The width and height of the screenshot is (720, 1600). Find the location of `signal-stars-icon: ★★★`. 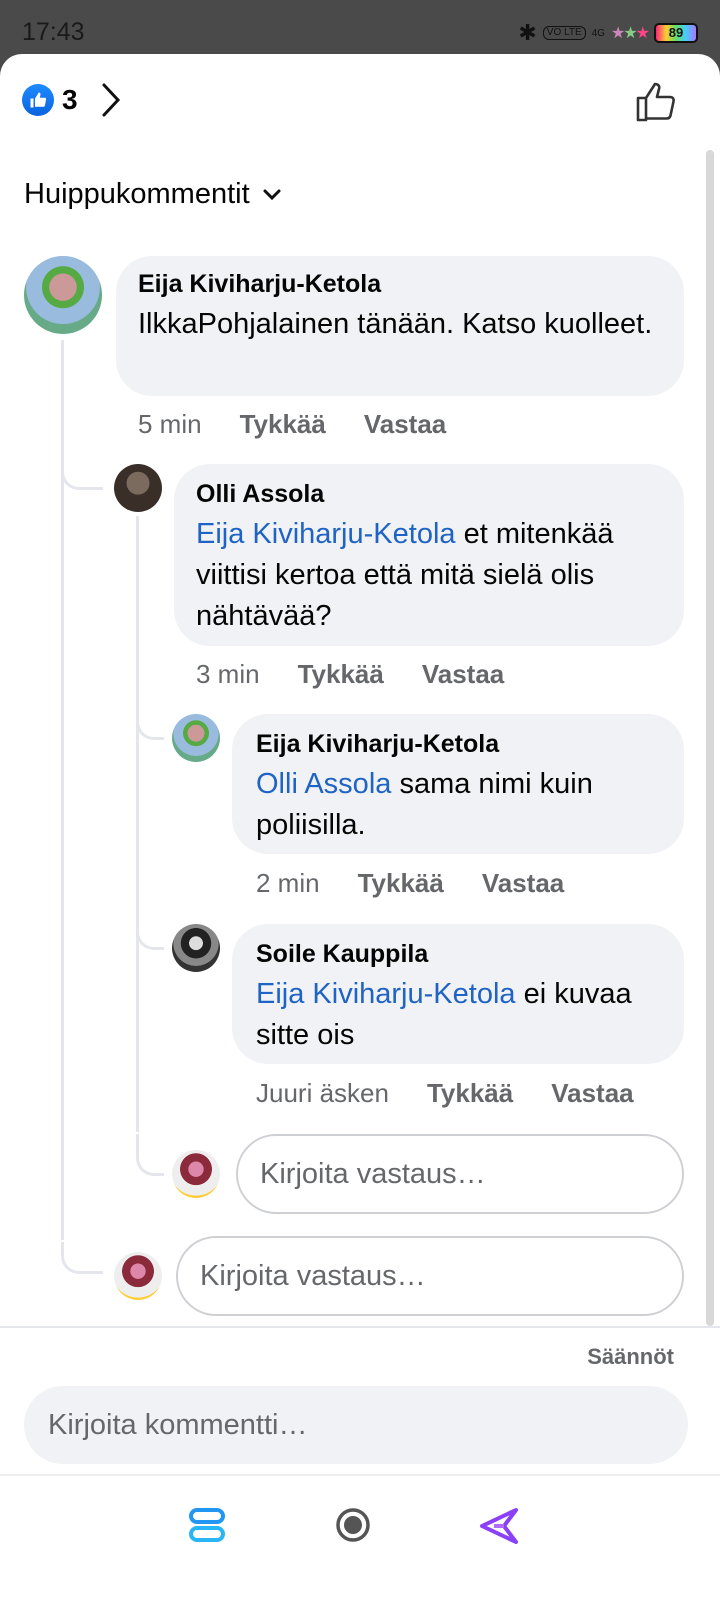

signal-stars-icon: ★★★ is located at coordinates (630, 33).